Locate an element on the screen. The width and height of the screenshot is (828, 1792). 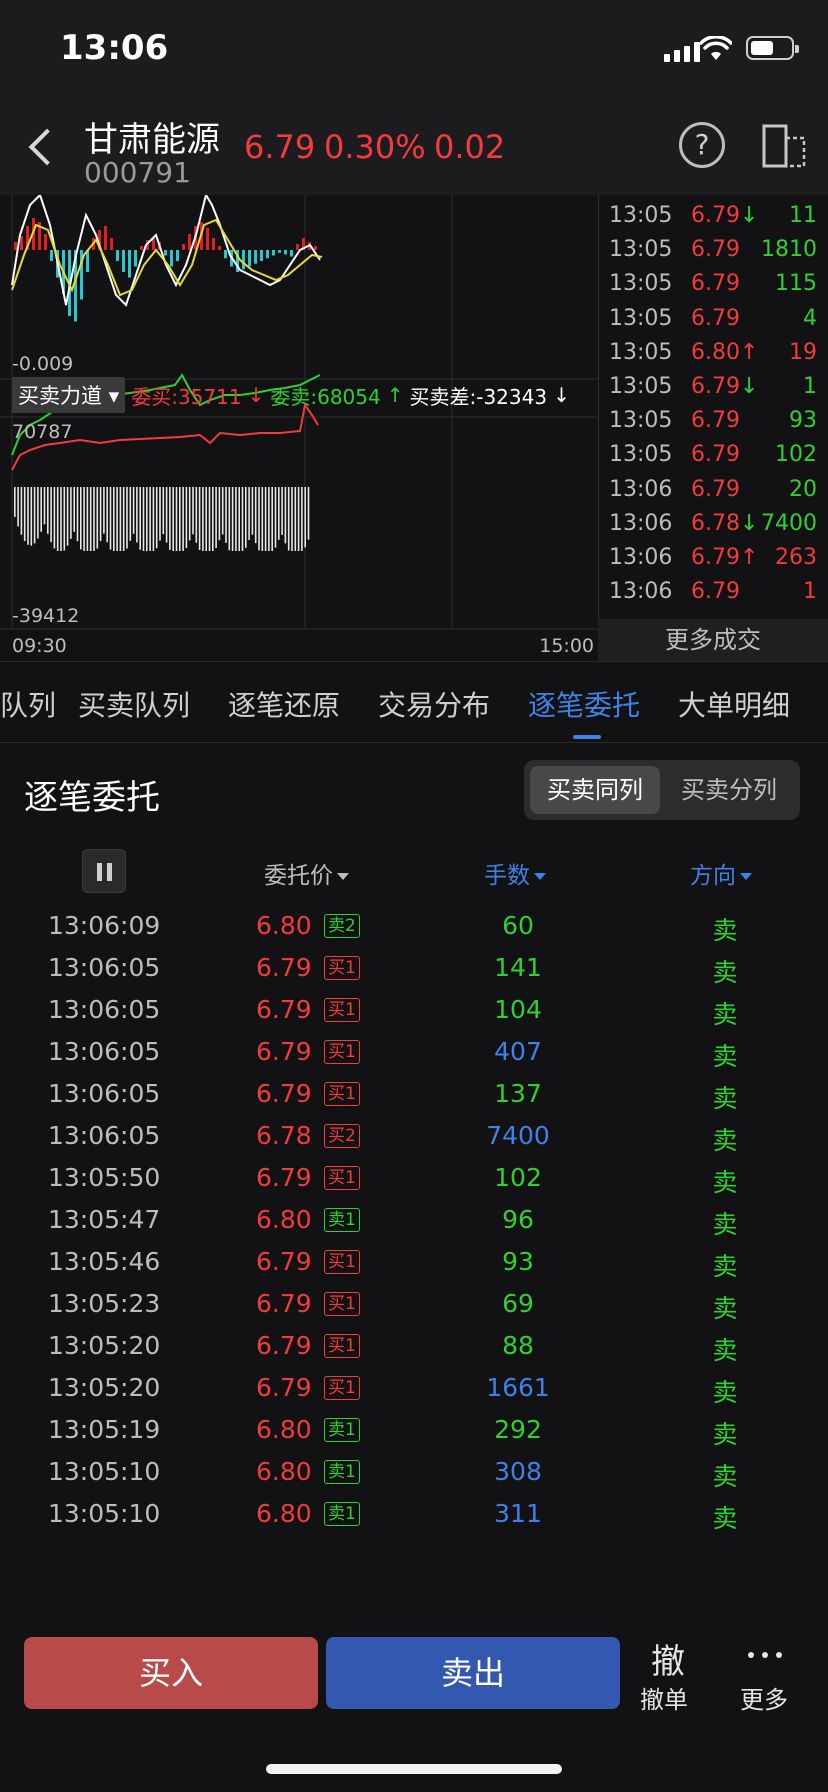
tick-row: 13:05 6.79 93 is located at coordinates (713, 425).